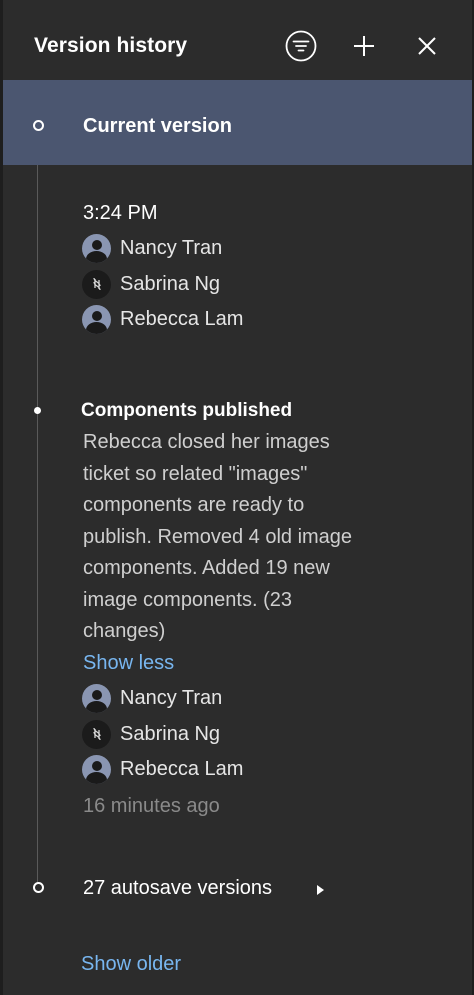  I want to click on close-icon, so click(427, 46).